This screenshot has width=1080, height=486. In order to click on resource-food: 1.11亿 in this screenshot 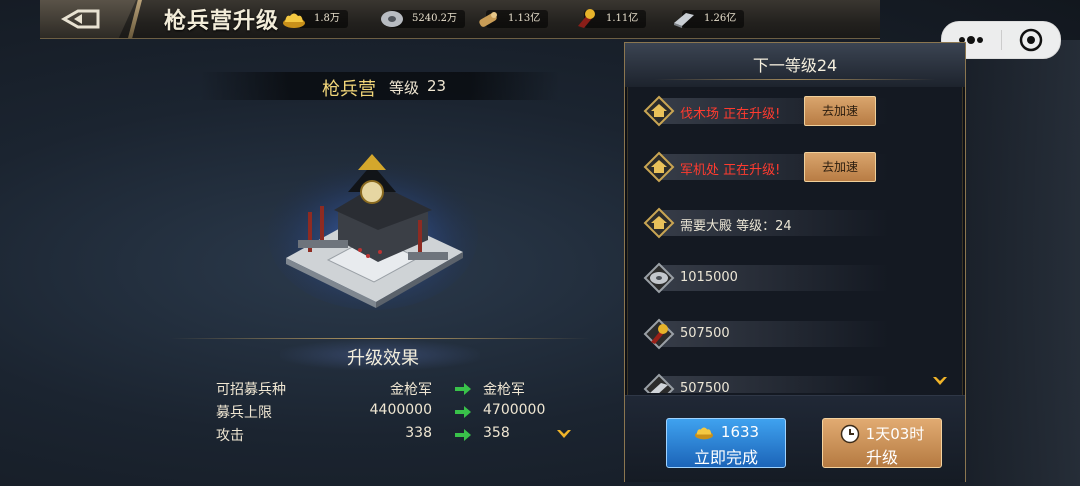, I will do `click(610, 19)`.